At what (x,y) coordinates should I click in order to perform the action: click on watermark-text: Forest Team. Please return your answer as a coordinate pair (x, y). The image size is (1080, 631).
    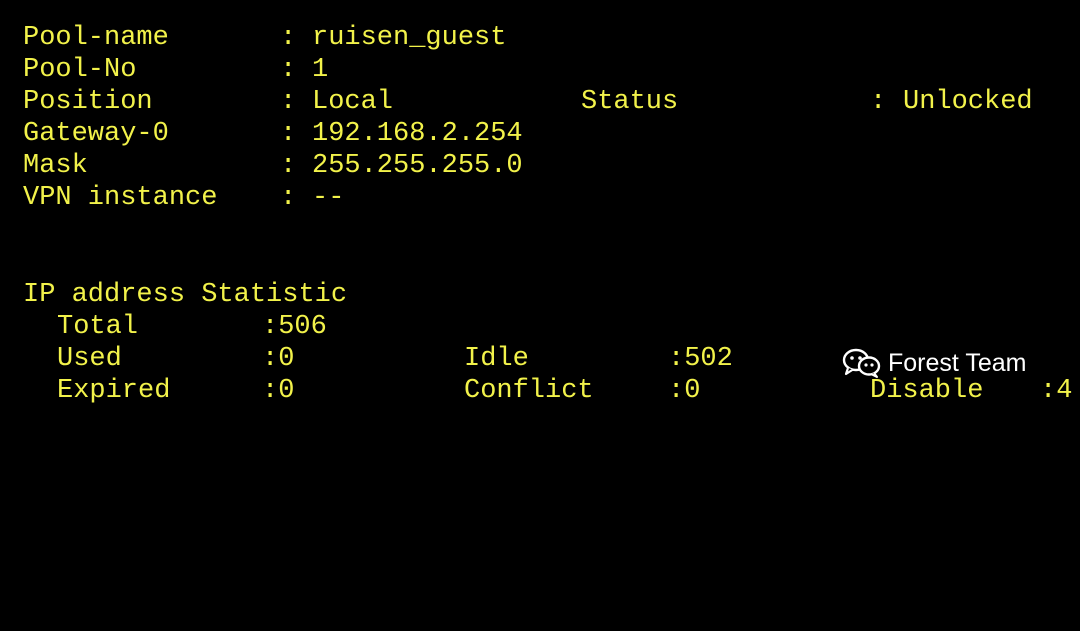
    Looking at the image, I should click on (957, 362).